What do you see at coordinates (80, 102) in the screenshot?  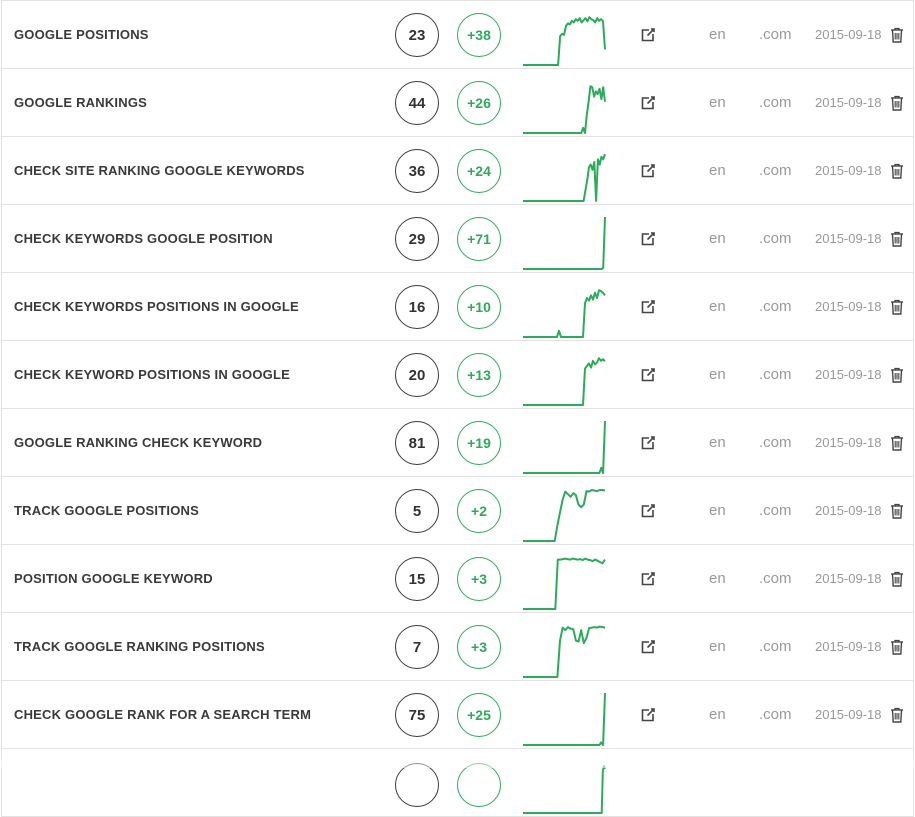 I see `keyword-label: GOOGLE RANKINGS` at bounding box center [80, 102].